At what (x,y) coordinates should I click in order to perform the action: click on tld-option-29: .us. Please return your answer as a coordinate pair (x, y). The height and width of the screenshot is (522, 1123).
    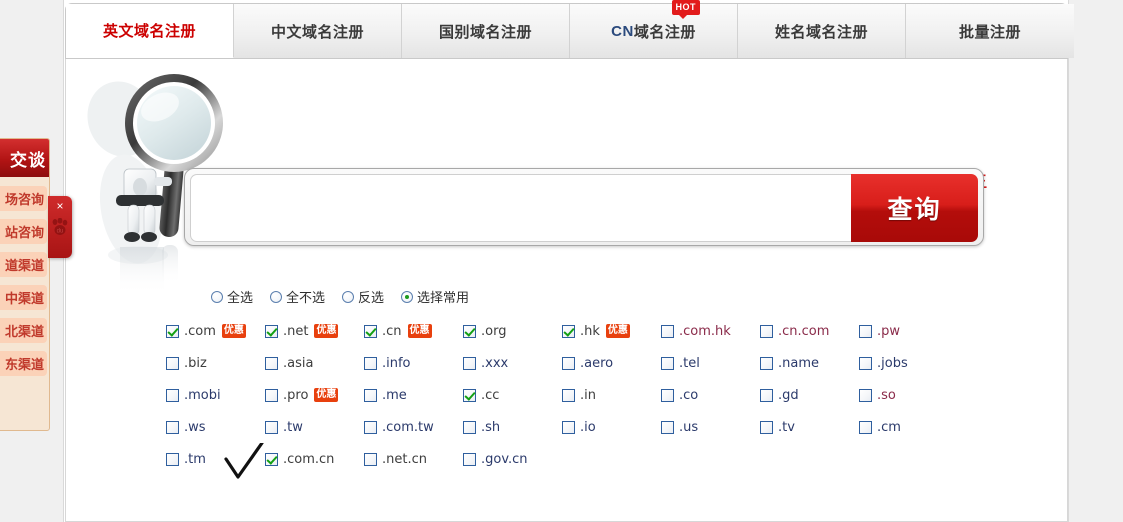
    Looking at the image, I should click on (710, 427).